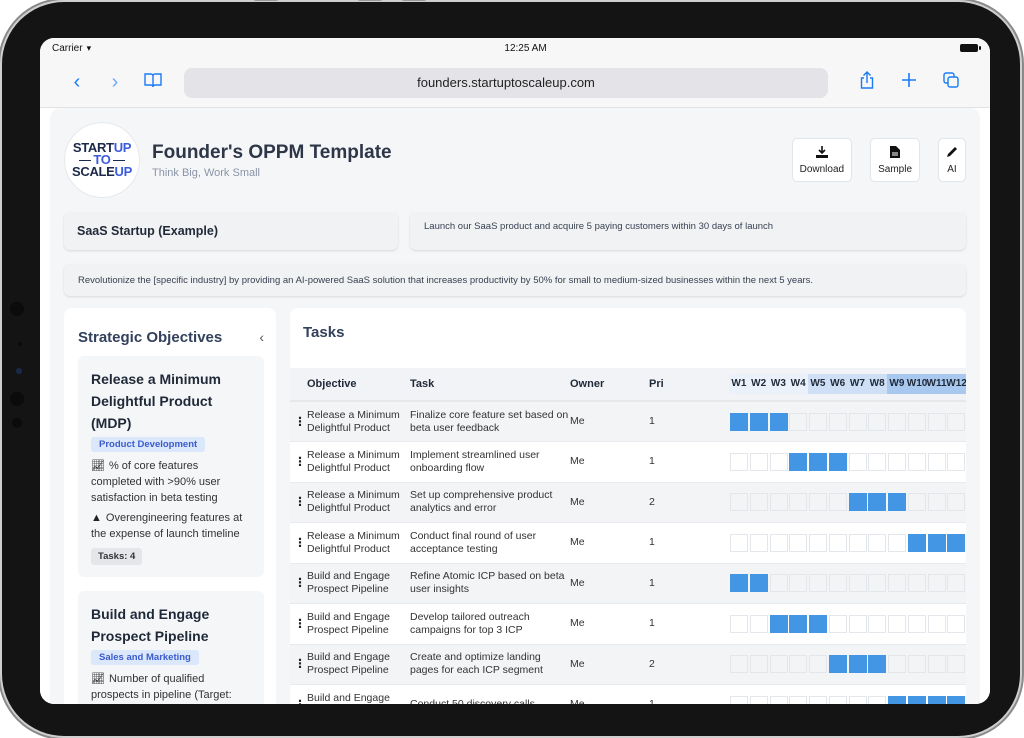  I want to click on collapse-chevron-icon: ‹, so click(261, 337).